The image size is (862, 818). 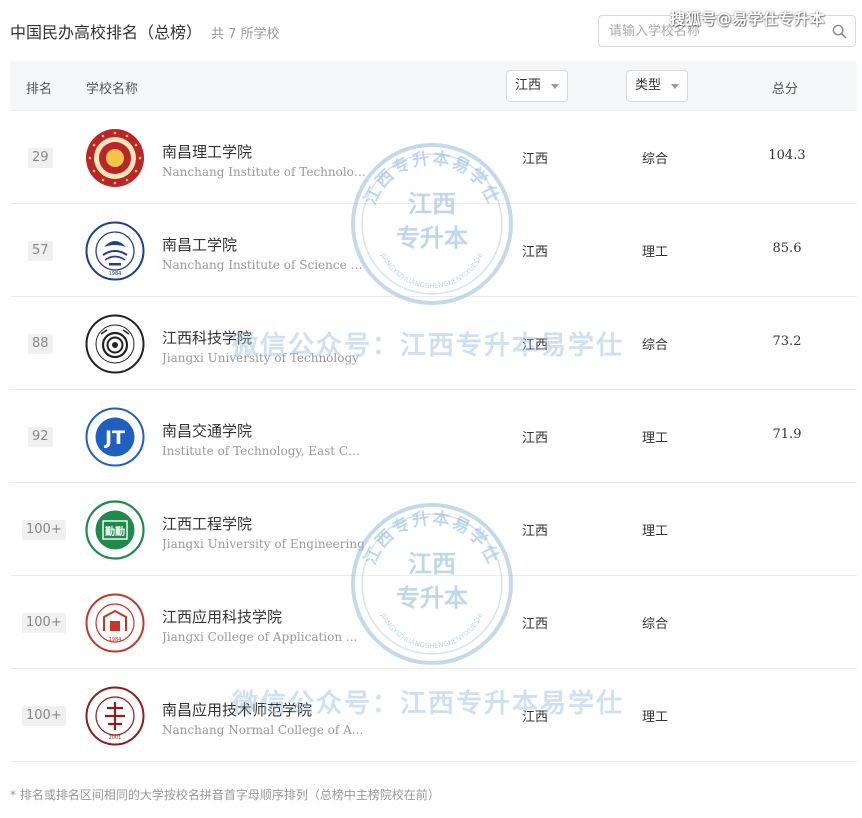 I want to click on type-filter-dropdown: 类型, so click(x=657, y=86).